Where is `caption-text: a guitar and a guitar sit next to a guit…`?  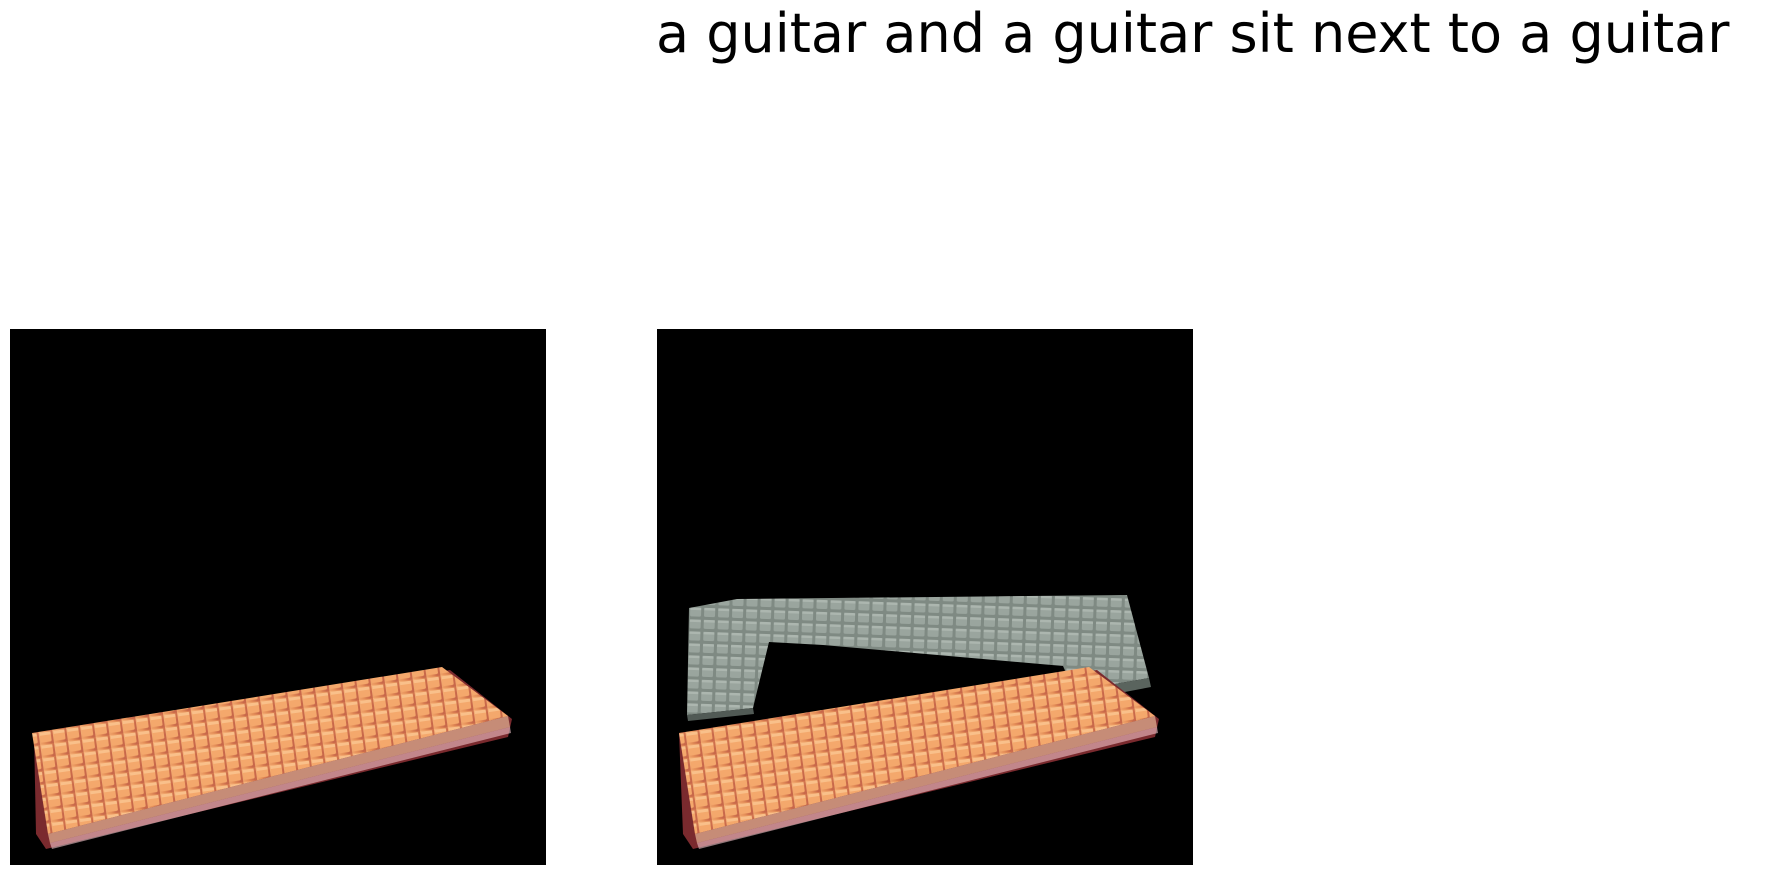 caption-text: a guitar and a guitar sit next to a guit… is located at coordinates (1193, 33).